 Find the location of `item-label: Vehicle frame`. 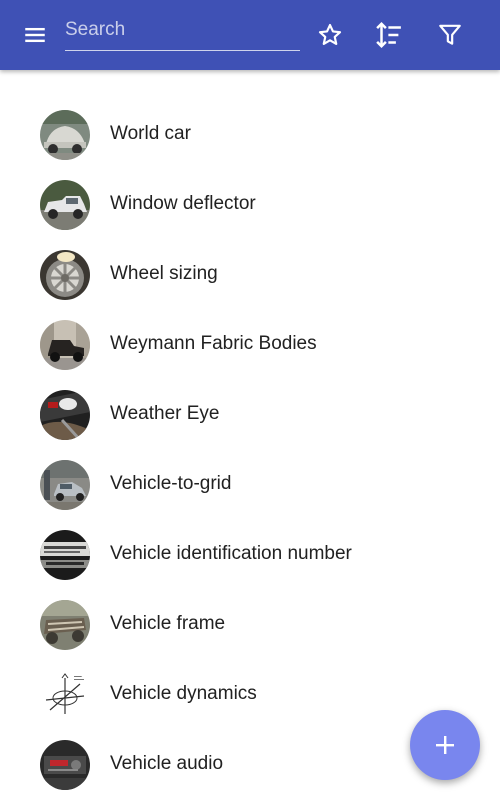

item-label: Vehicle frame is located at coordinates (168, 623).